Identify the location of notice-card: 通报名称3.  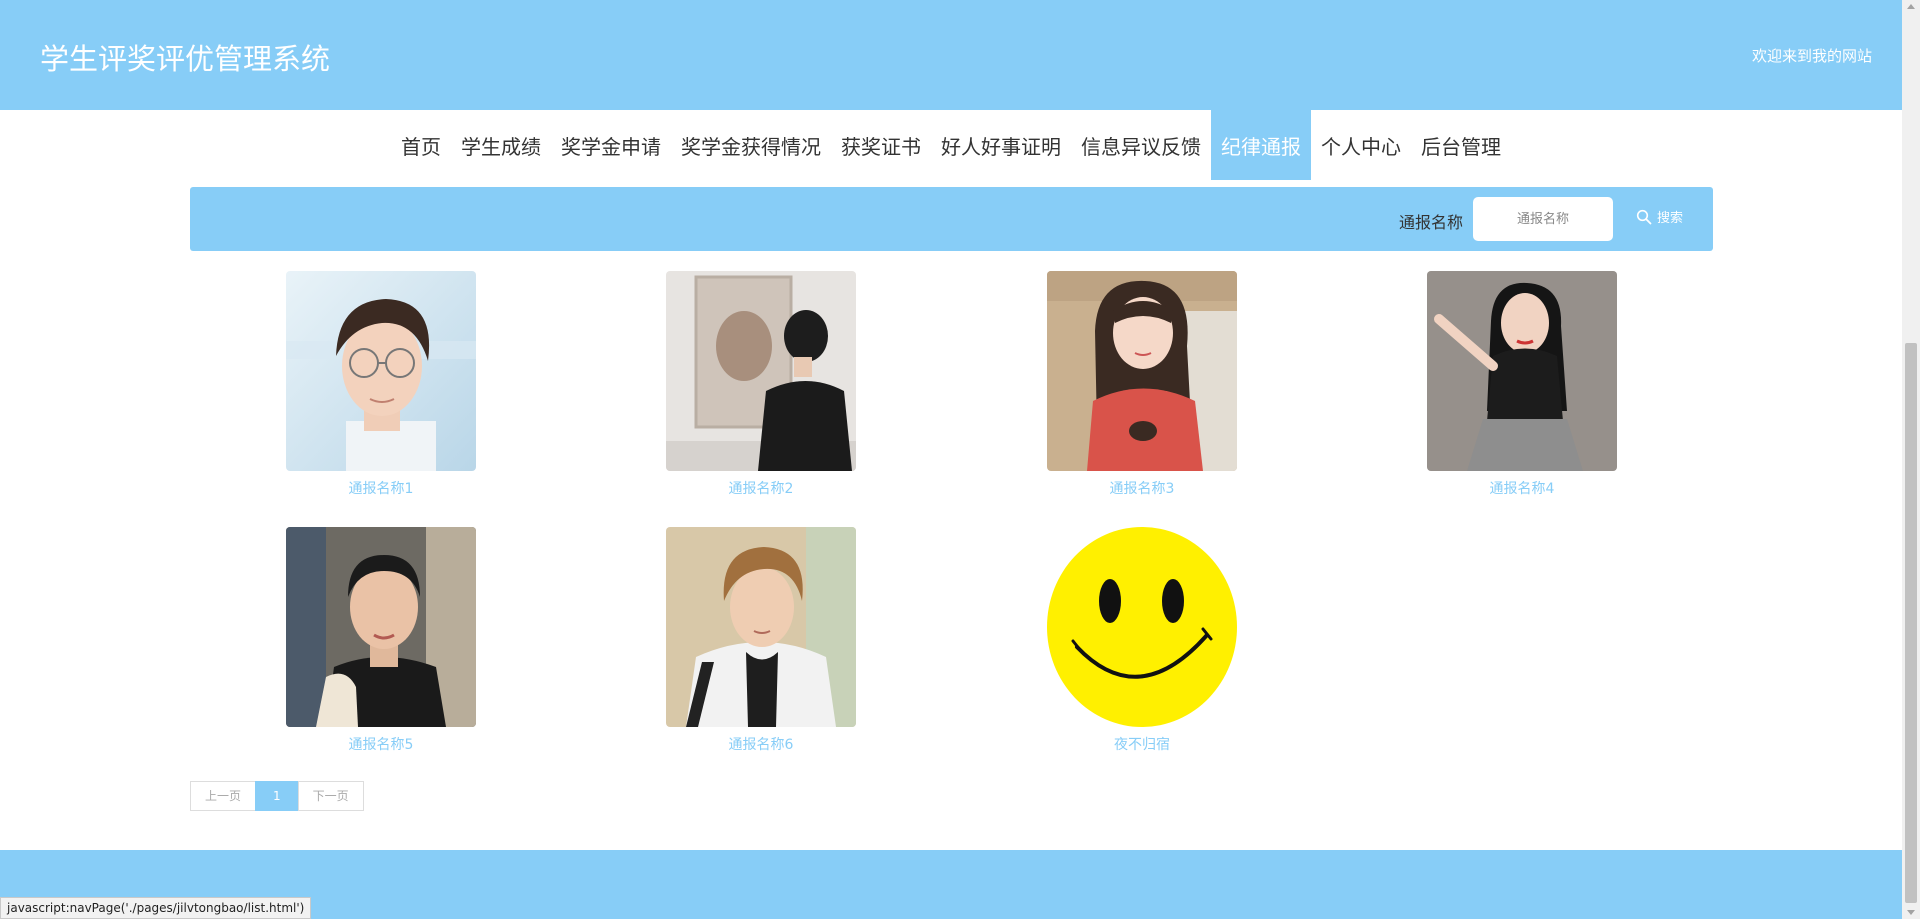
(1142, 384).